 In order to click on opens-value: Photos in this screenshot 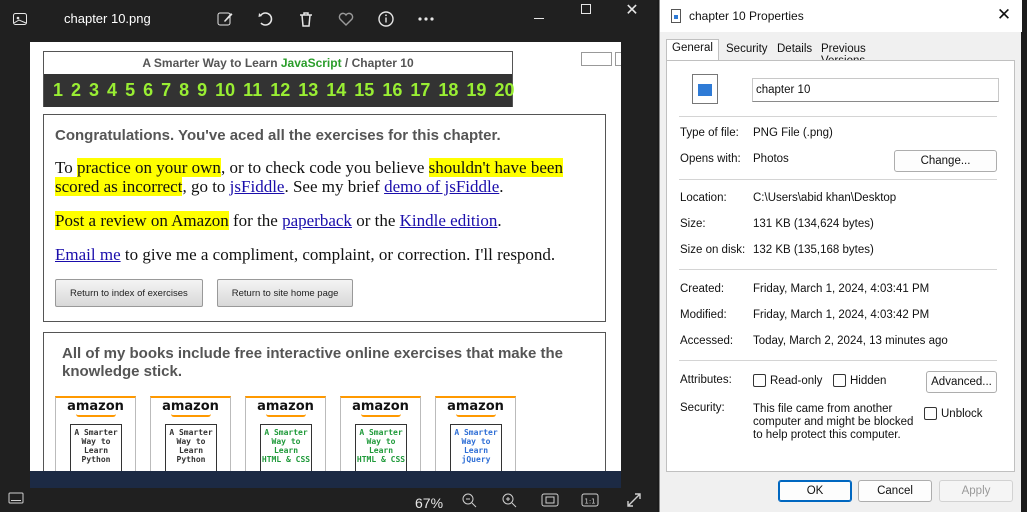, I will do `click(771, 159)`.